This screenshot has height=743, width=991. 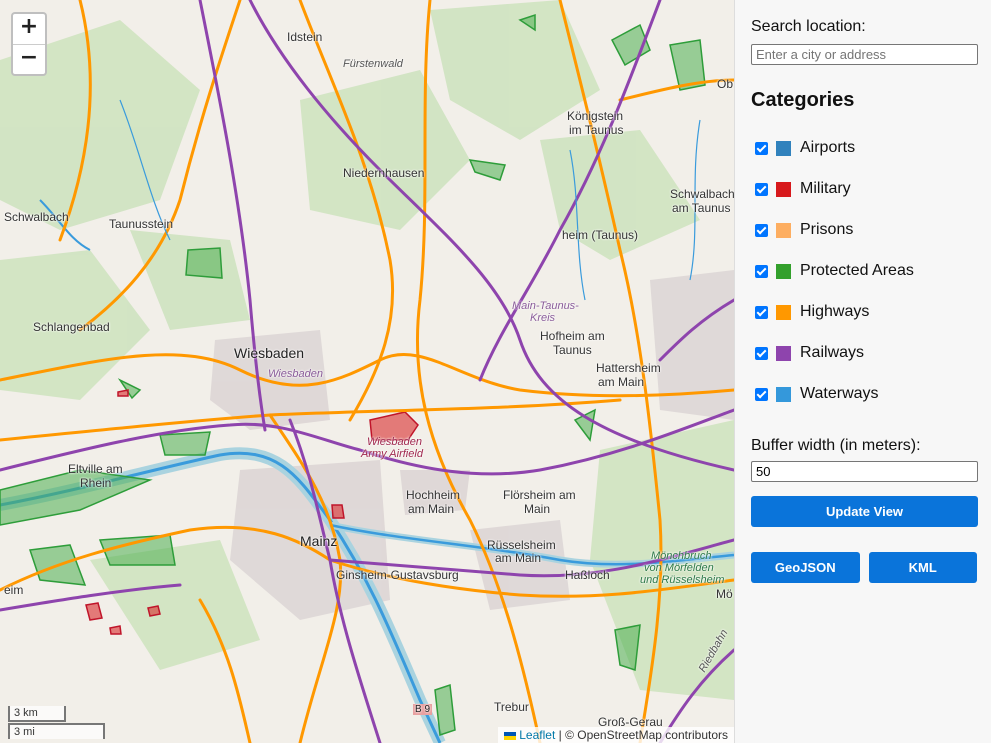 I want to click on zoom-out-button: −, so click(x=29, y=59).